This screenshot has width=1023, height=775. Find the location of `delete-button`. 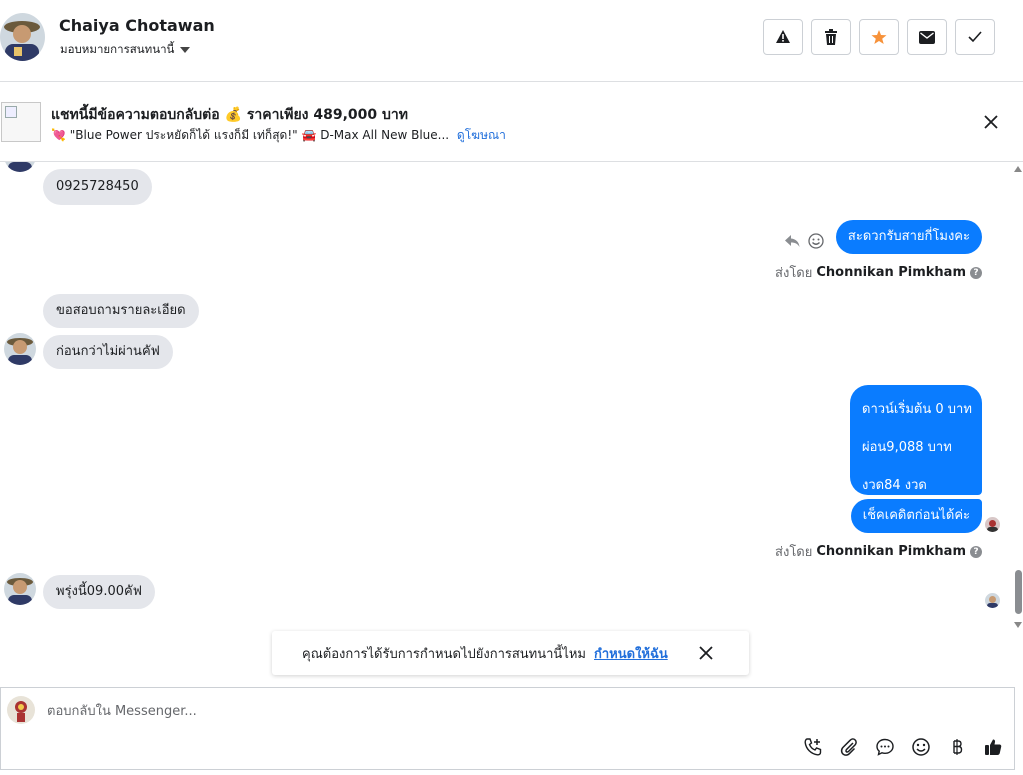

delete-button is located at coordinates (831, 37).